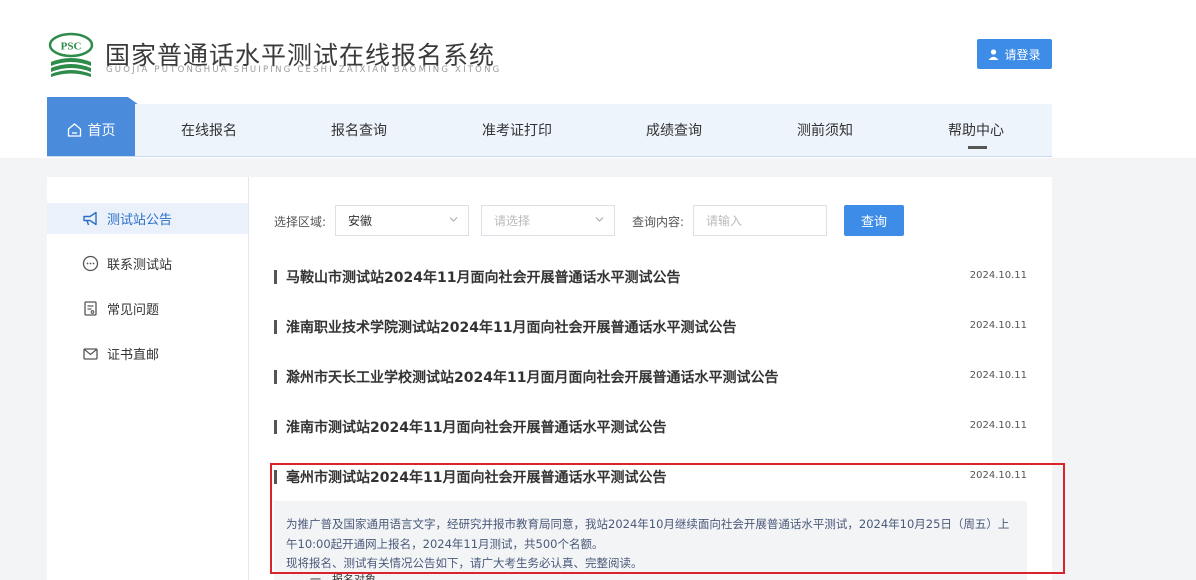 This screenshot has width=1196, height=580. Describe the element at coordinates (402, 220) in the screenshot. I see `province-select: 安徽` at that location.